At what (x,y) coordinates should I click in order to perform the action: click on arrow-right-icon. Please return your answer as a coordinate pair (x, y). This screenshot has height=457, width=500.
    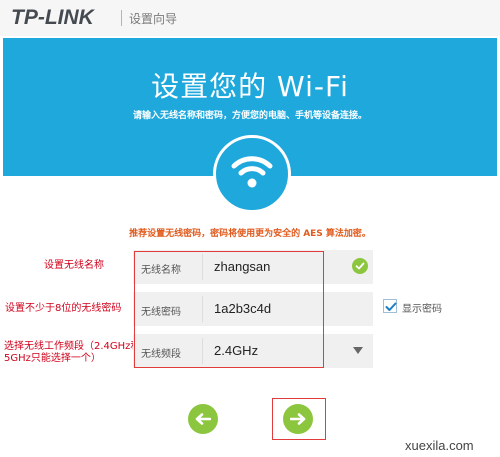
    Looking at the image, I should click on (298, 419).